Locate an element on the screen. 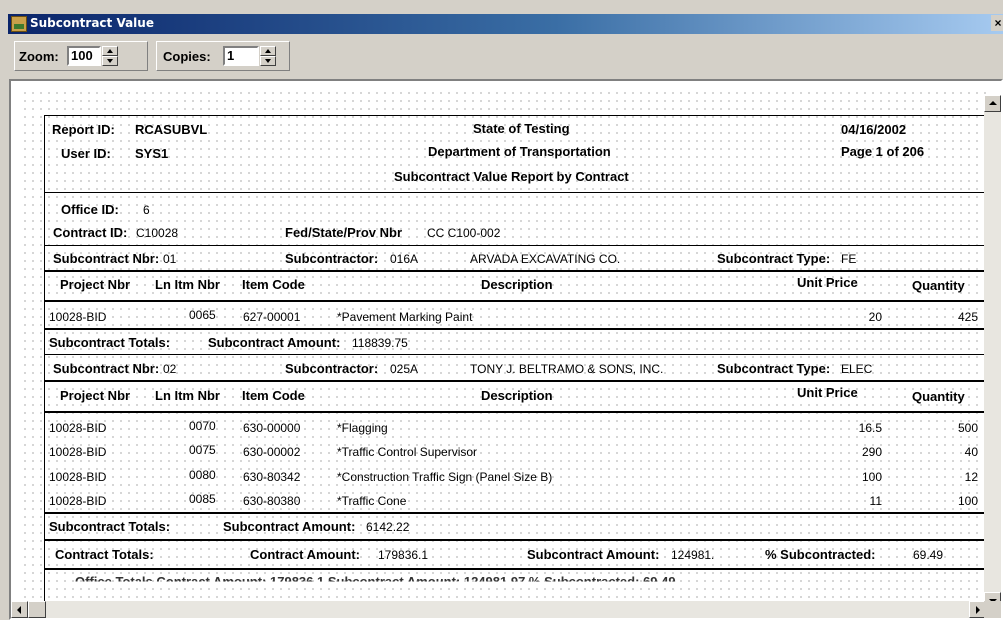 The height and width of the screenshot is (620, 1003). title-bar: Subcontract Value × is located at coordinates (505, 24).